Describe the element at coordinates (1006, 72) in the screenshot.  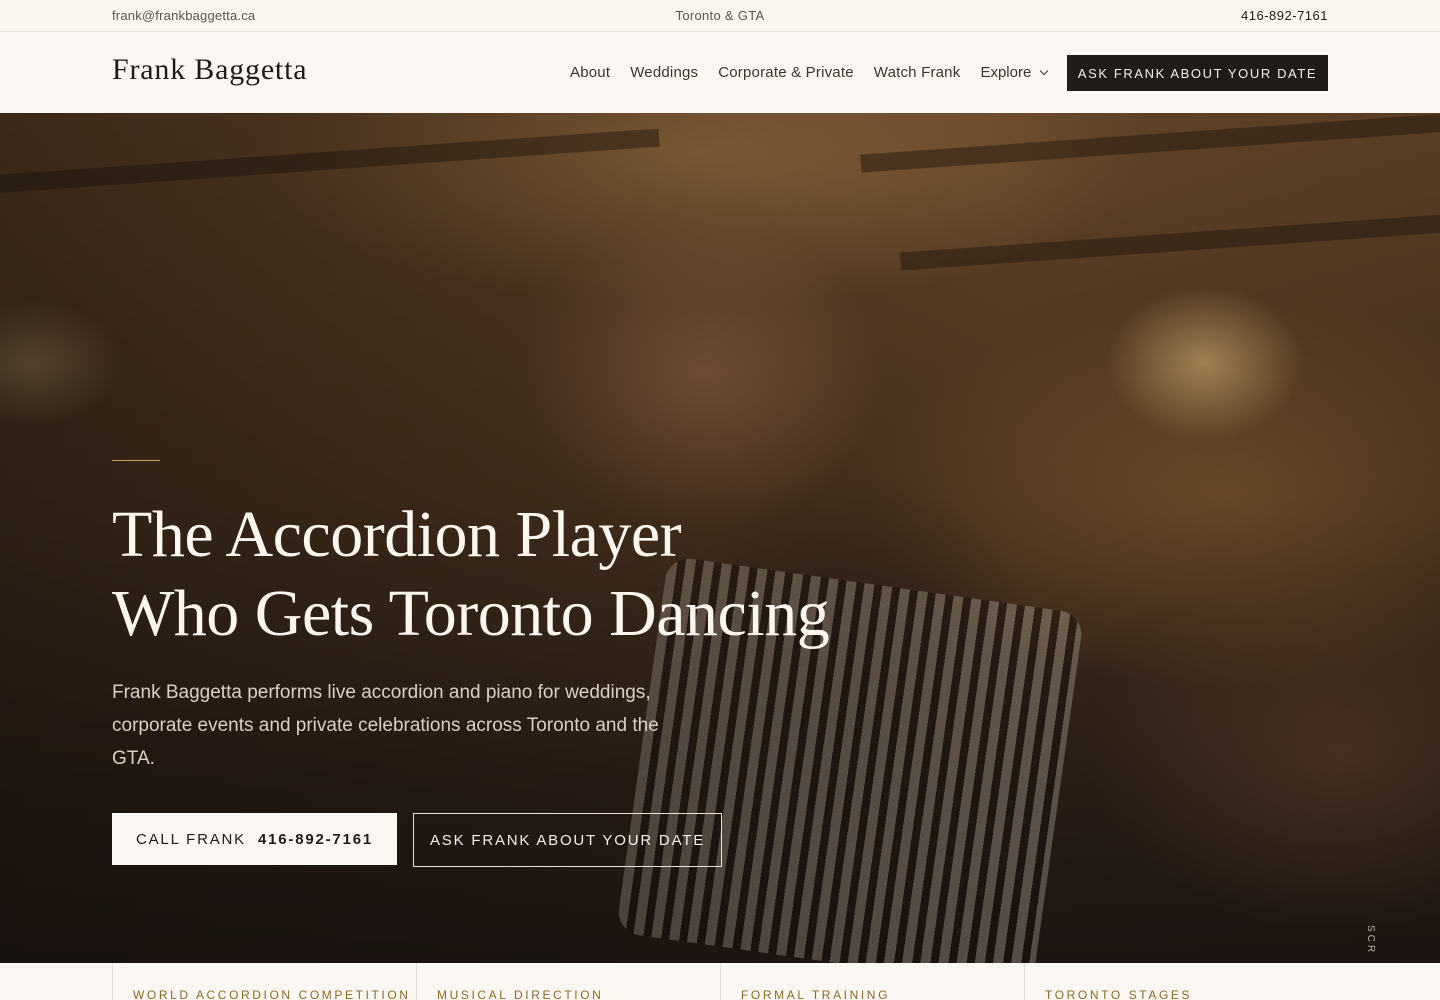
I see `nav-explore-label: Explore` at that location.